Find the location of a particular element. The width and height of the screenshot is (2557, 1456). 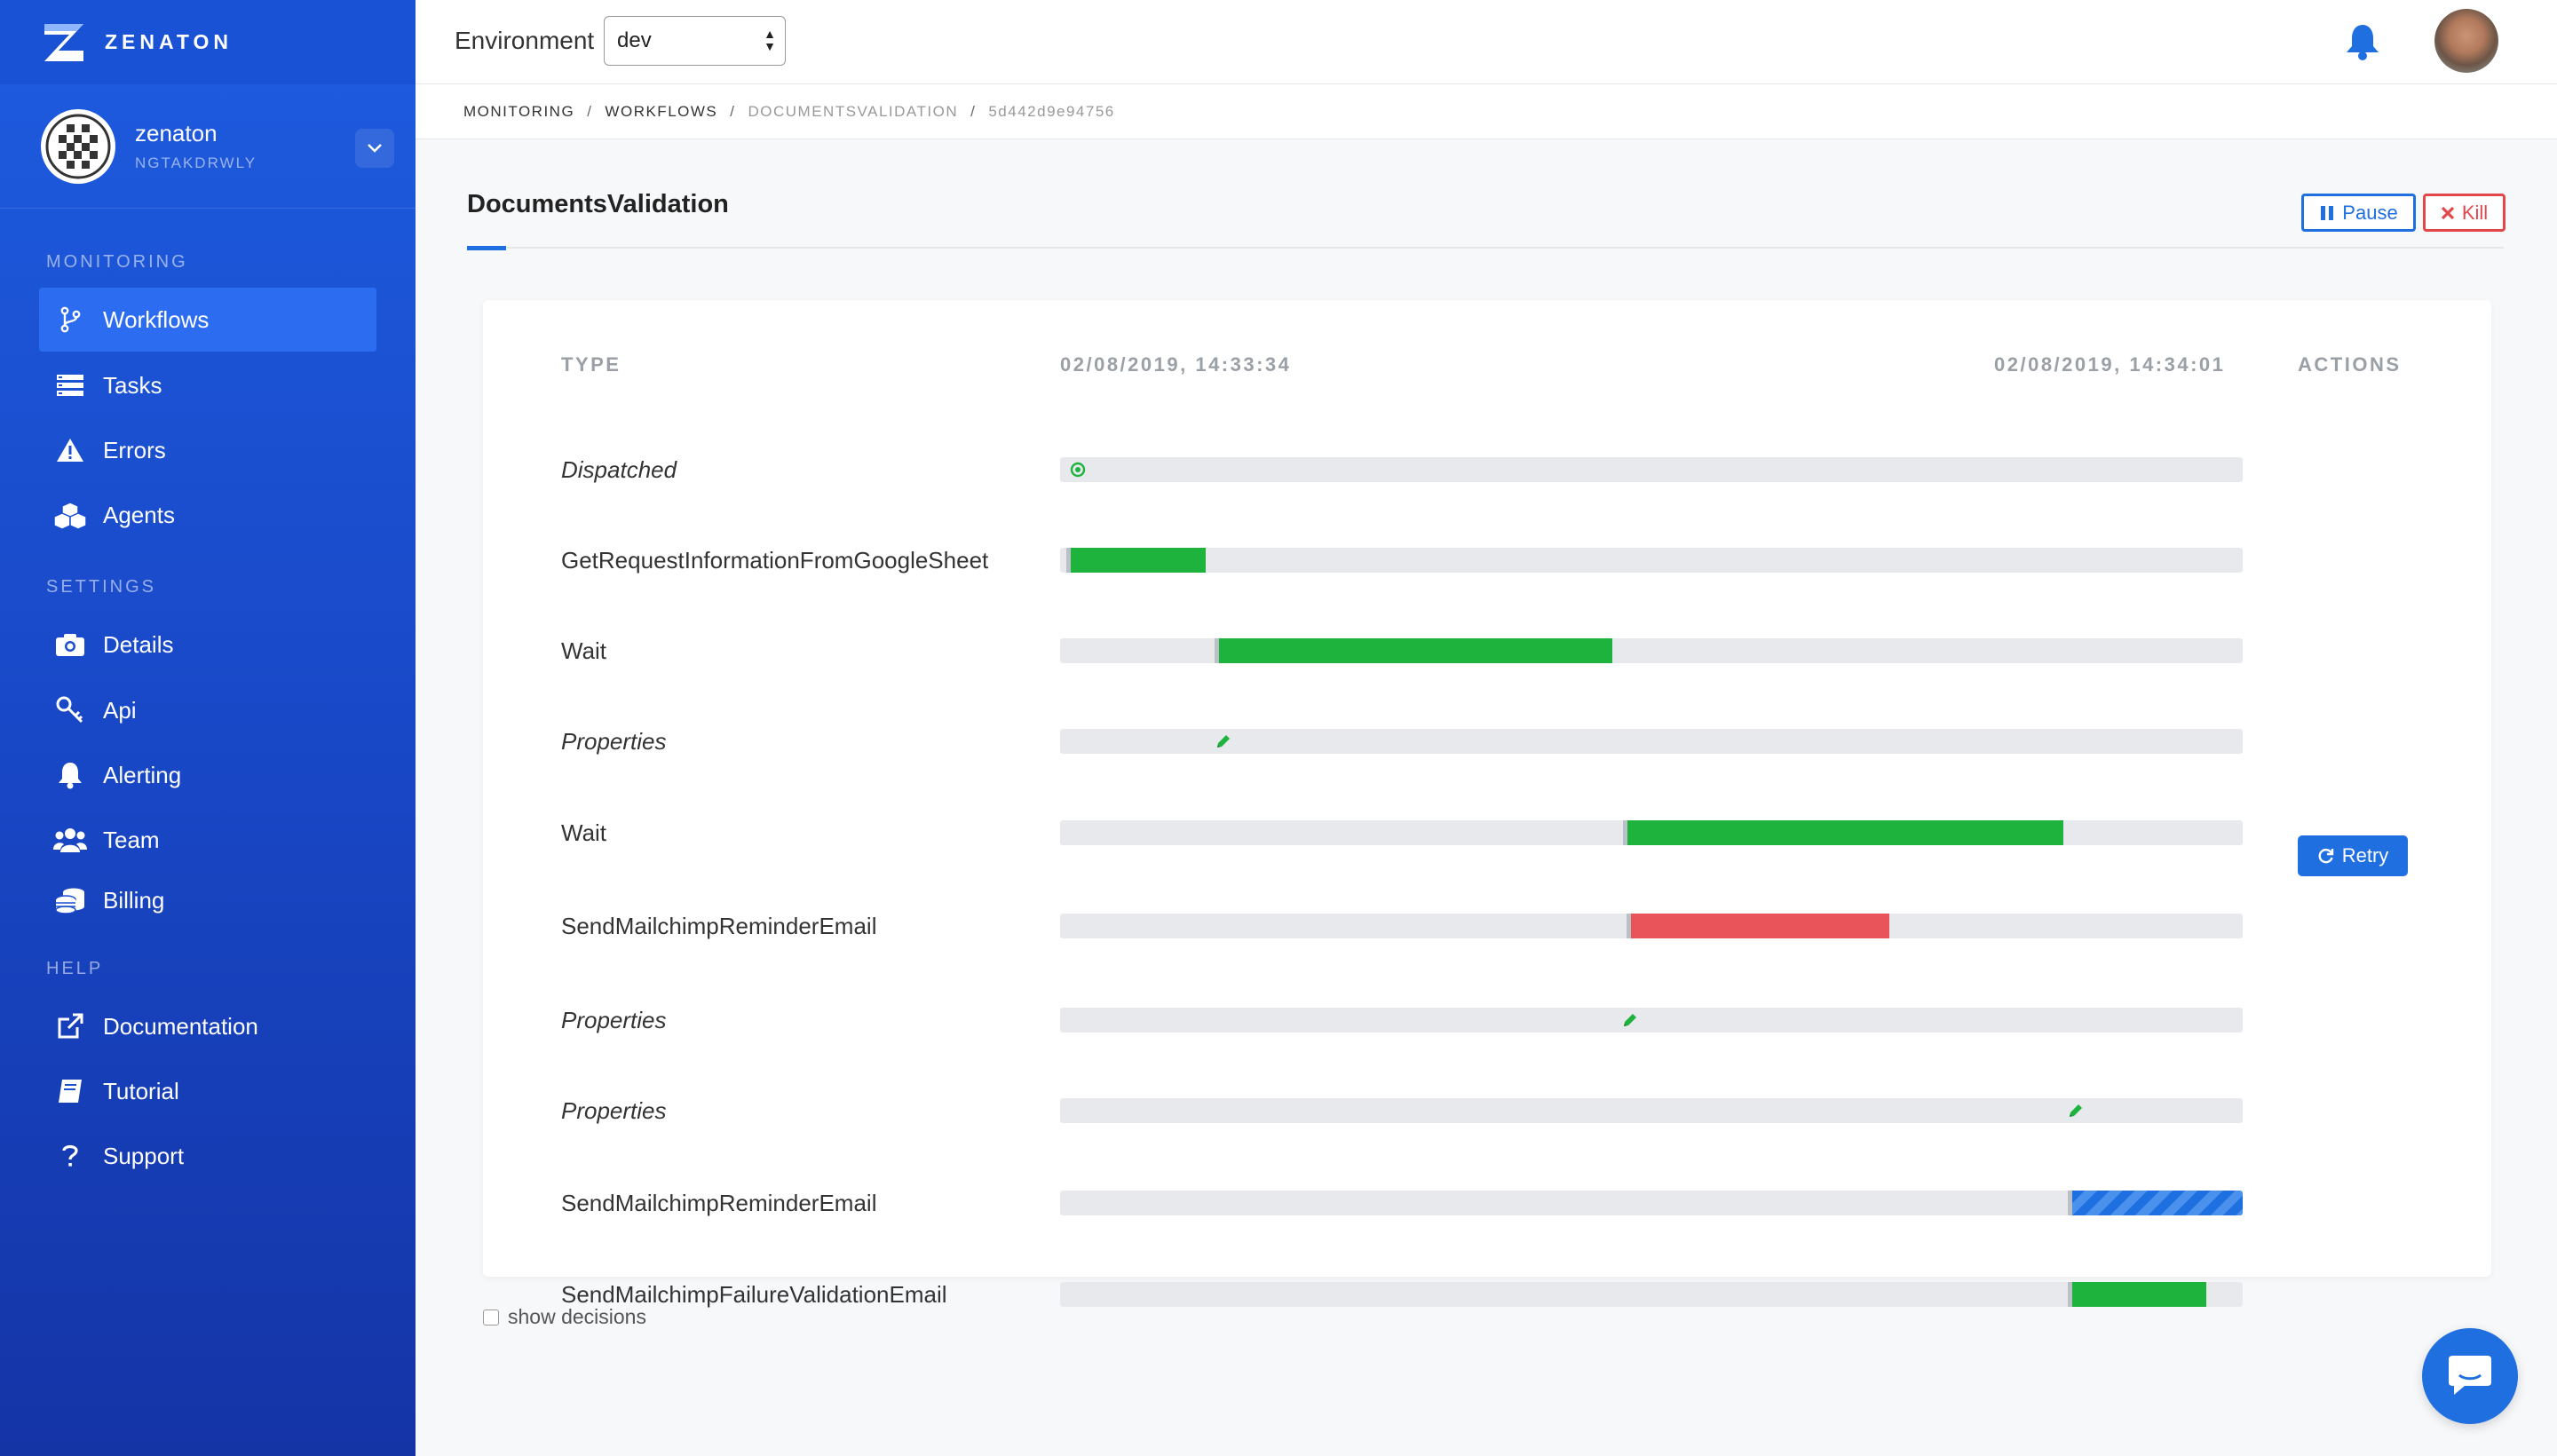

title-divider is located at coordinates (1485, 248).